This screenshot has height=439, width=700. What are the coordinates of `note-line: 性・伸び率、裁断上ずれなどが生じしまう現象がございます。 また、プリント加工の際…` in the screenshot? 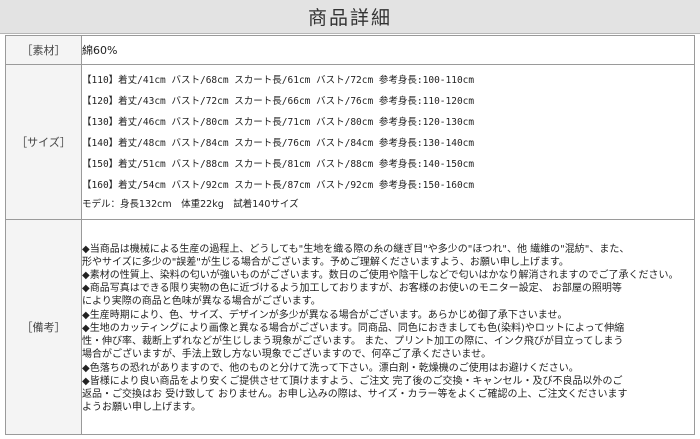 It's located at (353, 342).